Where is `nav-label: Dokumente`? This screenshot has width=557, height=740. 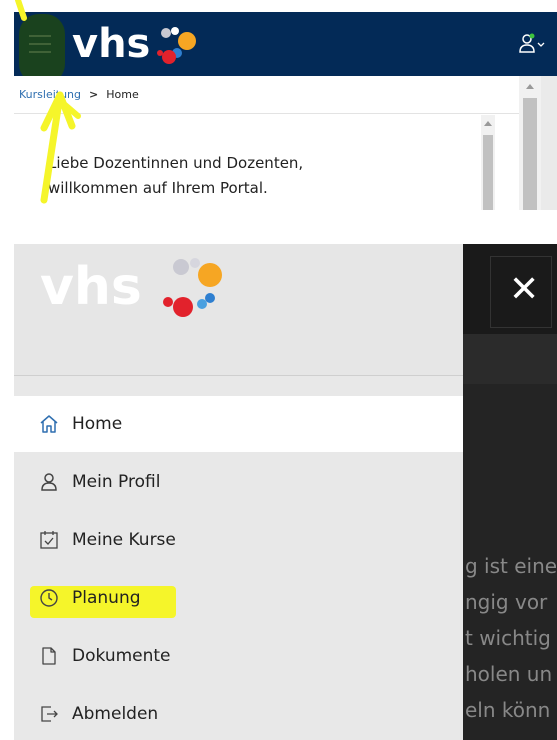 nav-label: Dokumente is located at coordinates (121, 656).